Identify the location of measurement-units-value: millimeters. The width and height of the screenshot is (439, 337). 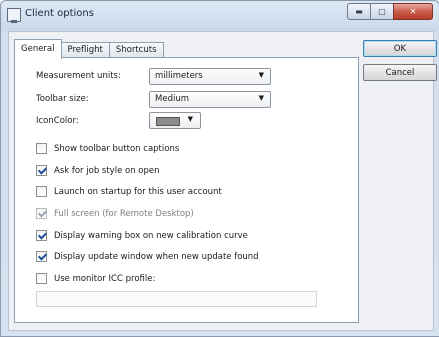
(179, 76).